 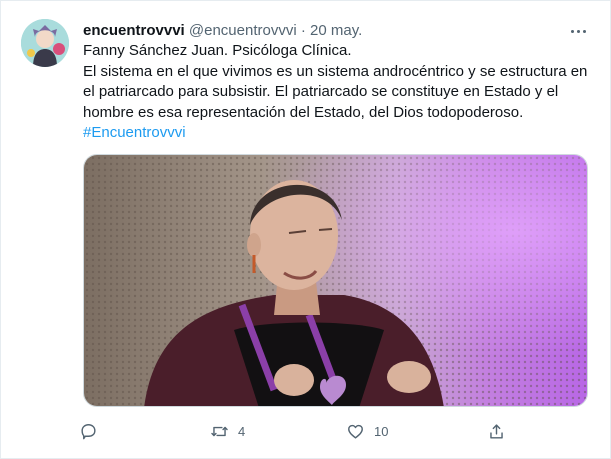 What do you see at coordinates (243, 30) in the screenshot?
I see `user-handle: @encuentrovvvi` at bounding box center [243, 30].